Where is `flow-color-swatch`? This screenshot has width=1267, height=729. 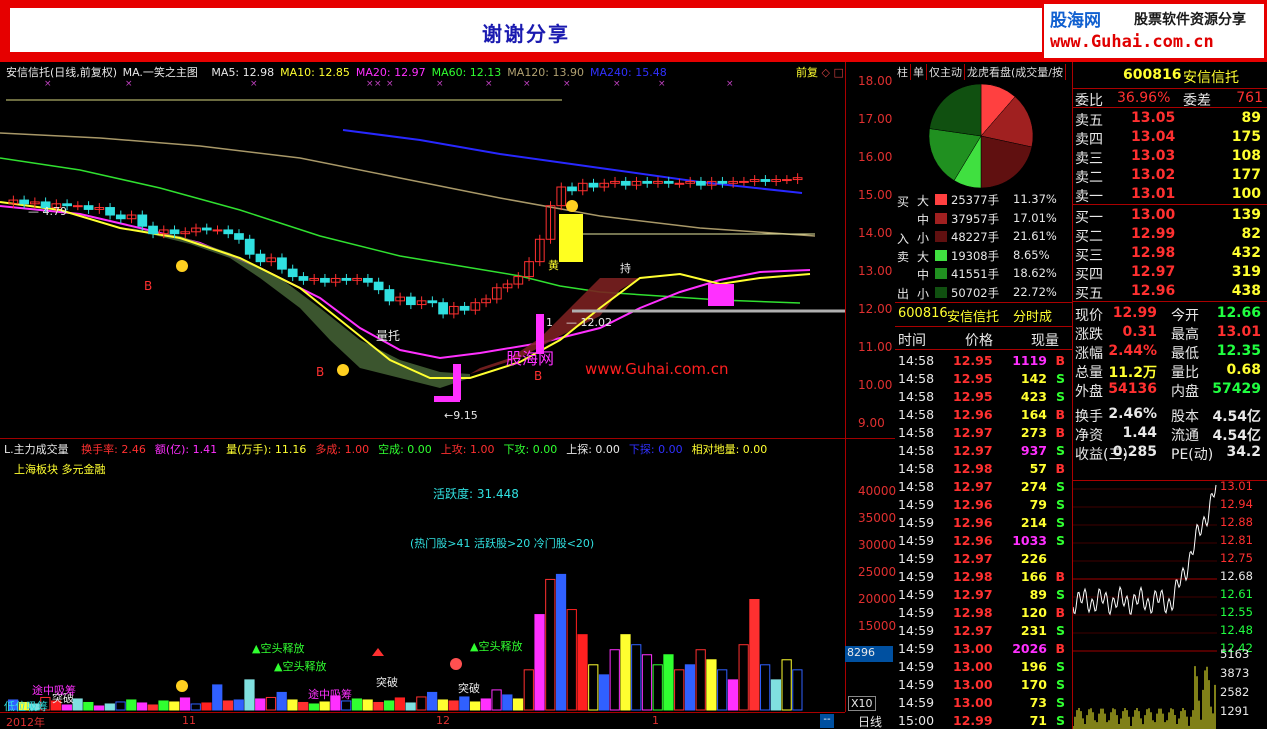
flow-color-swatch is located at coordinates (941, 218).